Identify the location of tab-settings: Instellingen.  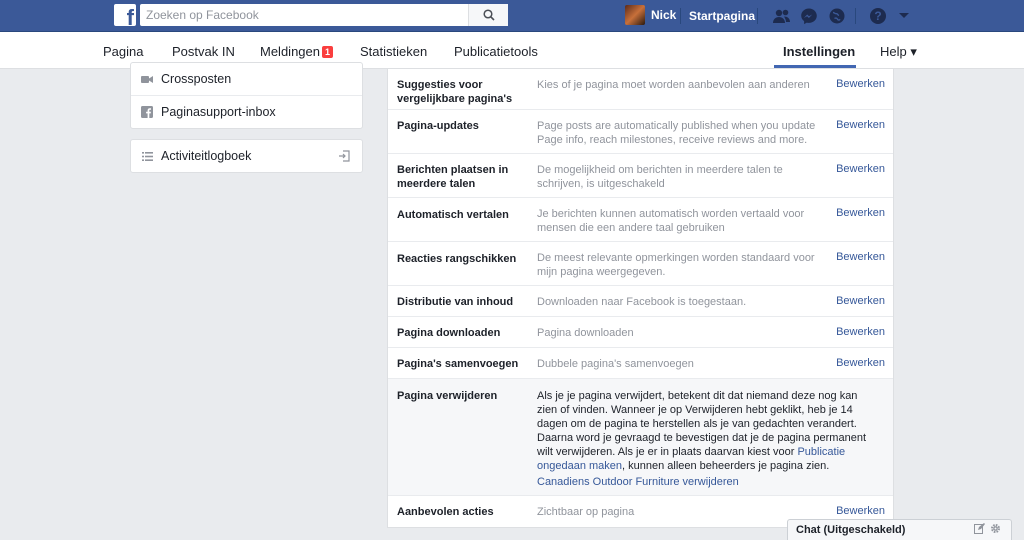
(819, 51).